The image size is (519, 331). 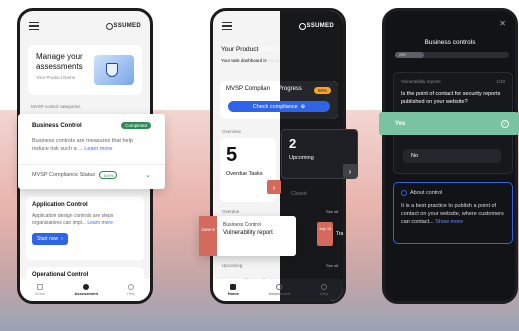 I want to click on date-chip: June 5, so click(x=208, y=236).